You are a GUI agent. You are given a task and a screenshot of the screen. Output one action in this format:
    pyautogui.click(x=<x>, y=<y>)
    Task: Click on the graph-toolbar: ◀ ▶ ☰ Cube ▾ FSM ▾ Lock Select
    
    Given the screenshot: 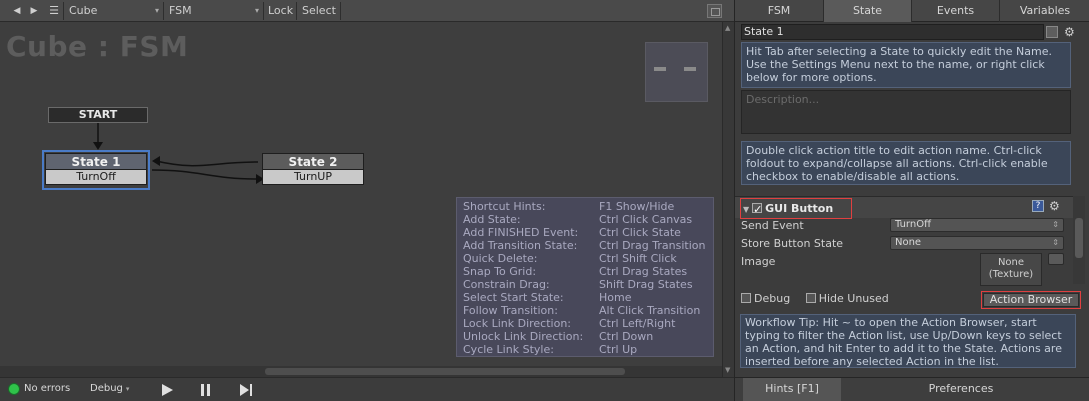 What is the action you would take?
    pyautogui.click(x=367, y=11)
    